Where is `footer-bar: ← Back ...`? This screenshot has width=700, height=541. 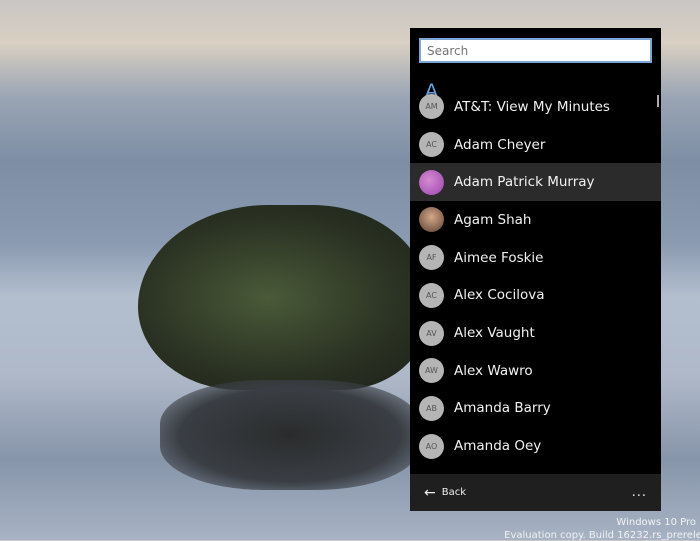 footer-bar: ← Back ... is located at coordinates (535, 492).